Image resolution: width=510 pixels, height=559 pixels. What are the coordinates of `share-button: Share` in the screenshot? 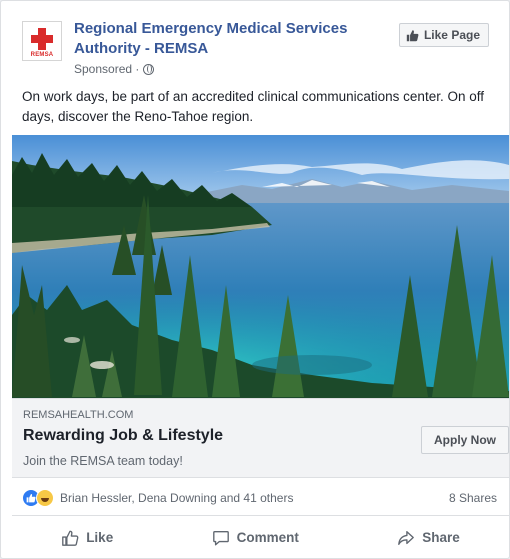 It's located at (428, 538).